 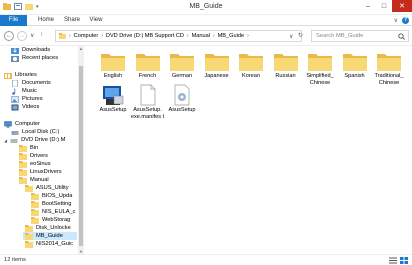 I want to click on sidebar-item-eosinus: eoSinus, so click(x=35, y=164).